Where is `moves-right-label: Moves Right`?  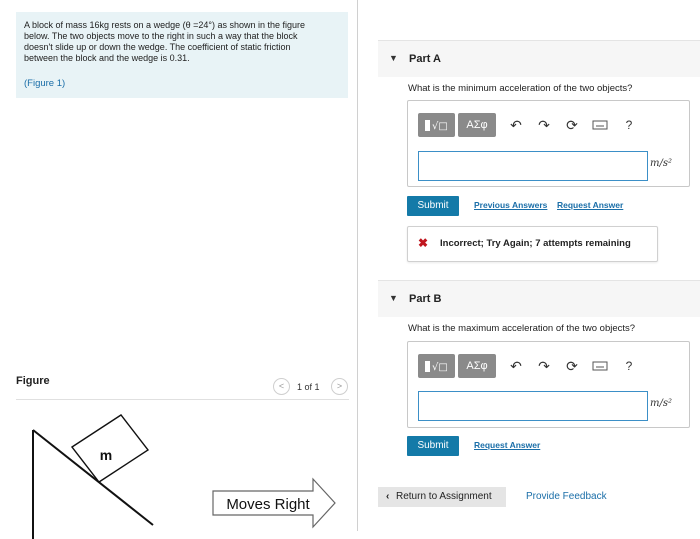 moves-right-label: Moves Right is located at coordinates (268, 504).